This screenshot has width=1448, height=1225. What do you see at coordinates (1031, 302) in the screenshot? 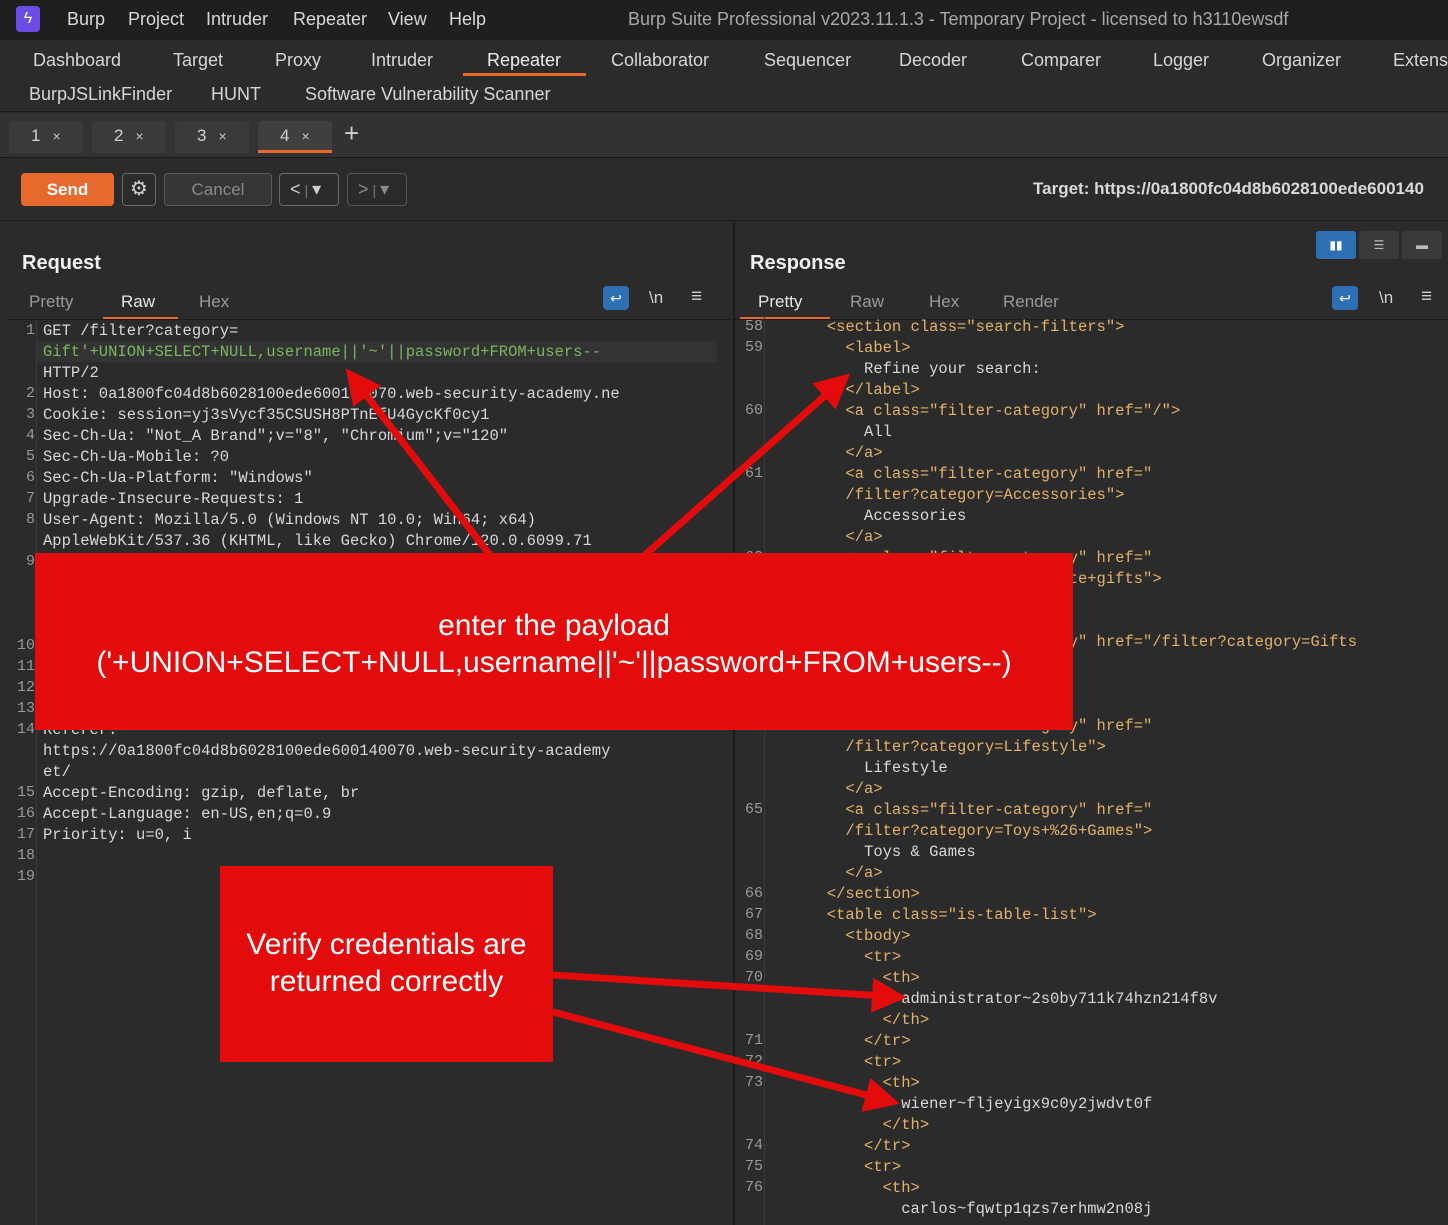
I see `response-tab-render: Render` at bounding box center [1031, 302].